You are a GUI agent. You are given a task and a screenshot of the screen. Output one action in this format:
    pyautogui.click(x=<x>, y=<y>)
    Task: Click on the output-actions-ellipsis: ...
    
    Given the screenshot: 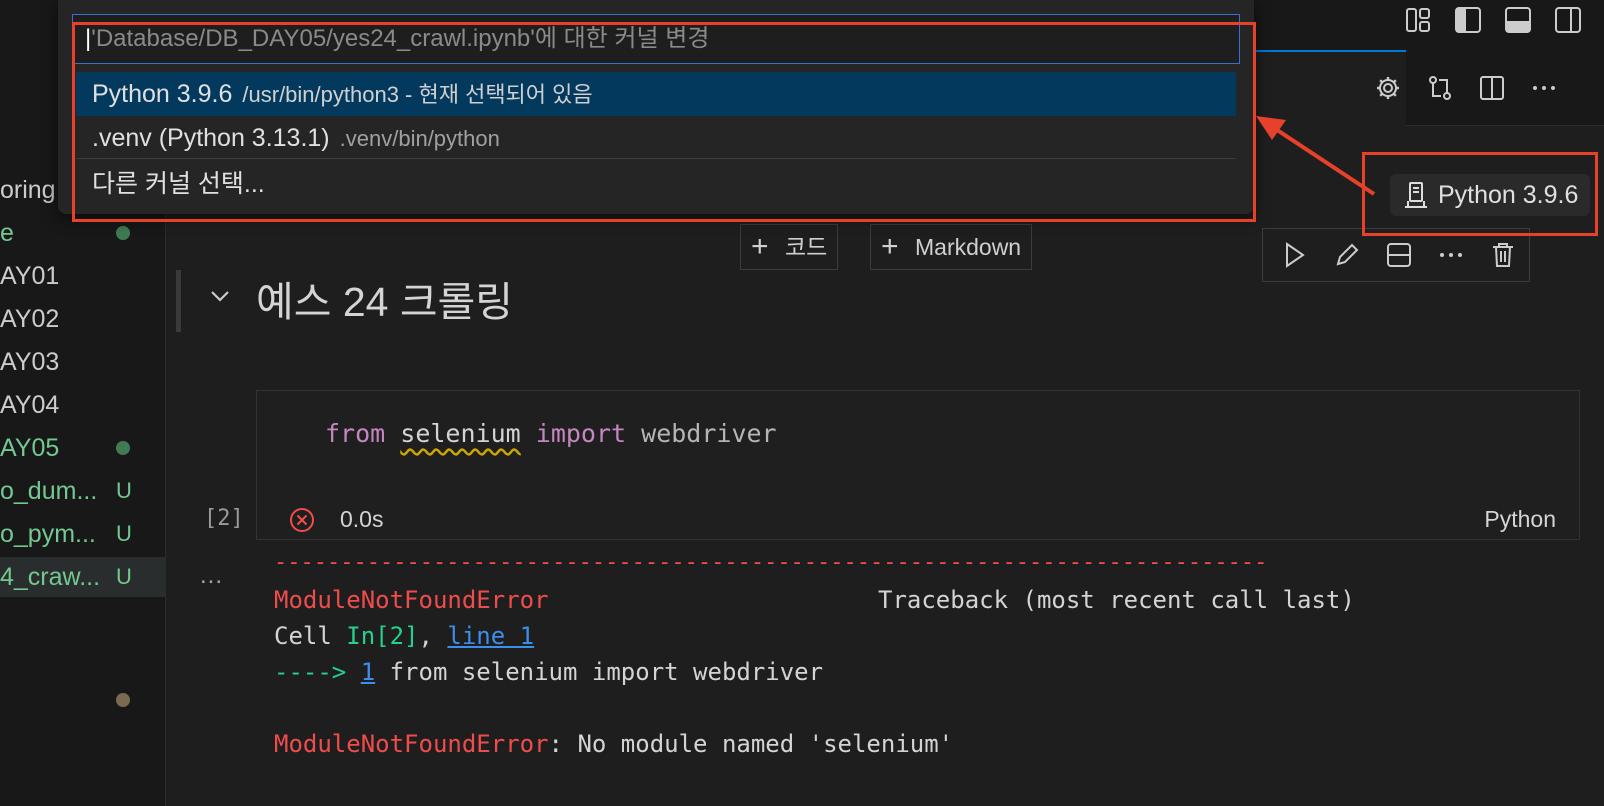 What is the action you would take?
    pyautogui.click(x=211, y=576)
    